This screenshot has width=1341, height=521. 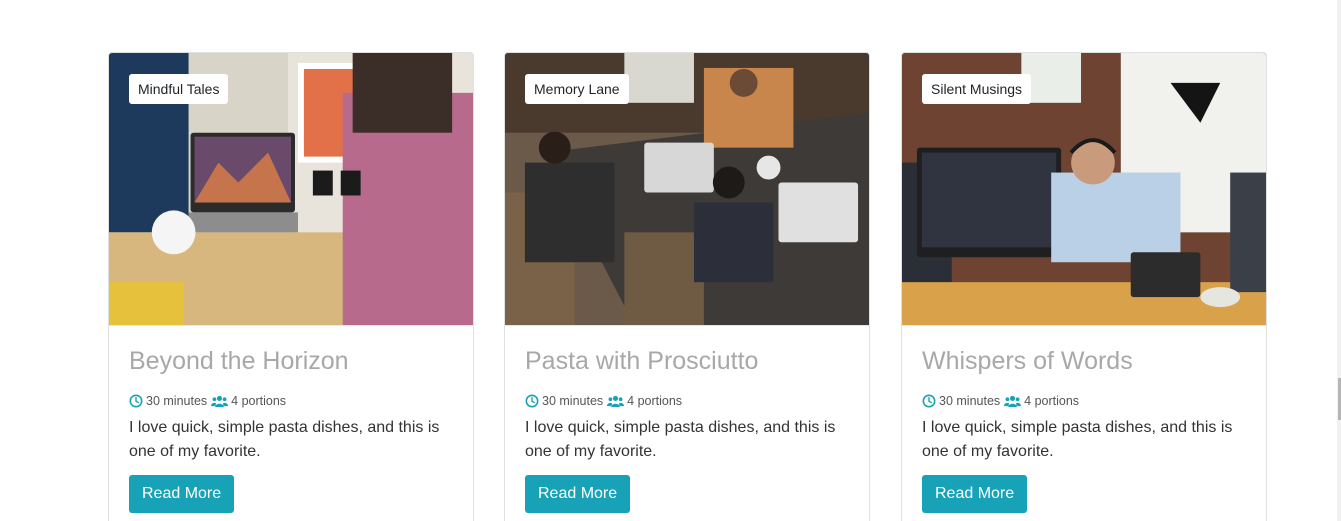 I want to click on card-title: Beyond the Horizon, so click(x=291, y=361).